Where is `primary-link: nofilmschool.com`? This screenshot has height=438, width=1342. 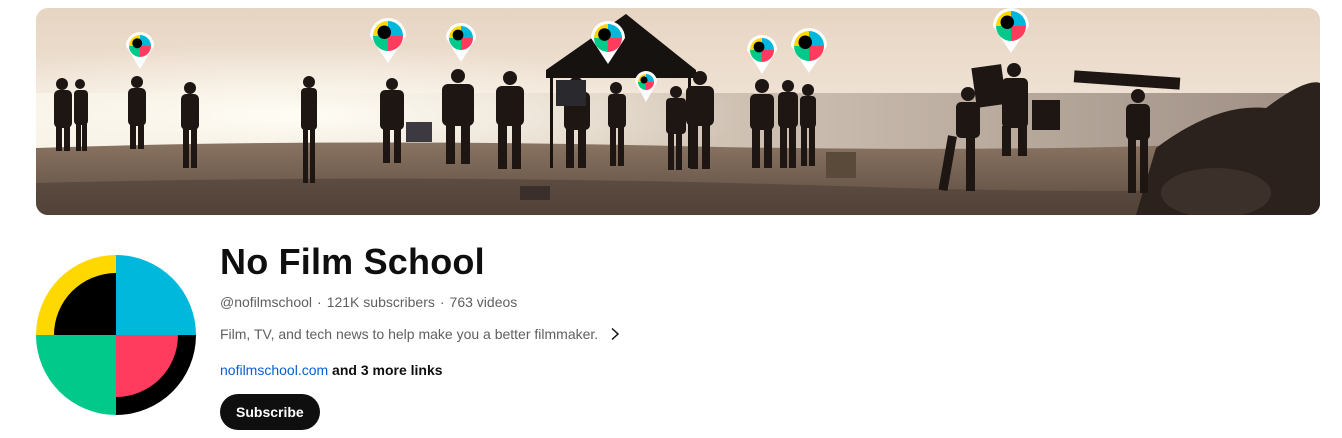 primary-link: nofilmschool.com is located at coordinates (274, 370).